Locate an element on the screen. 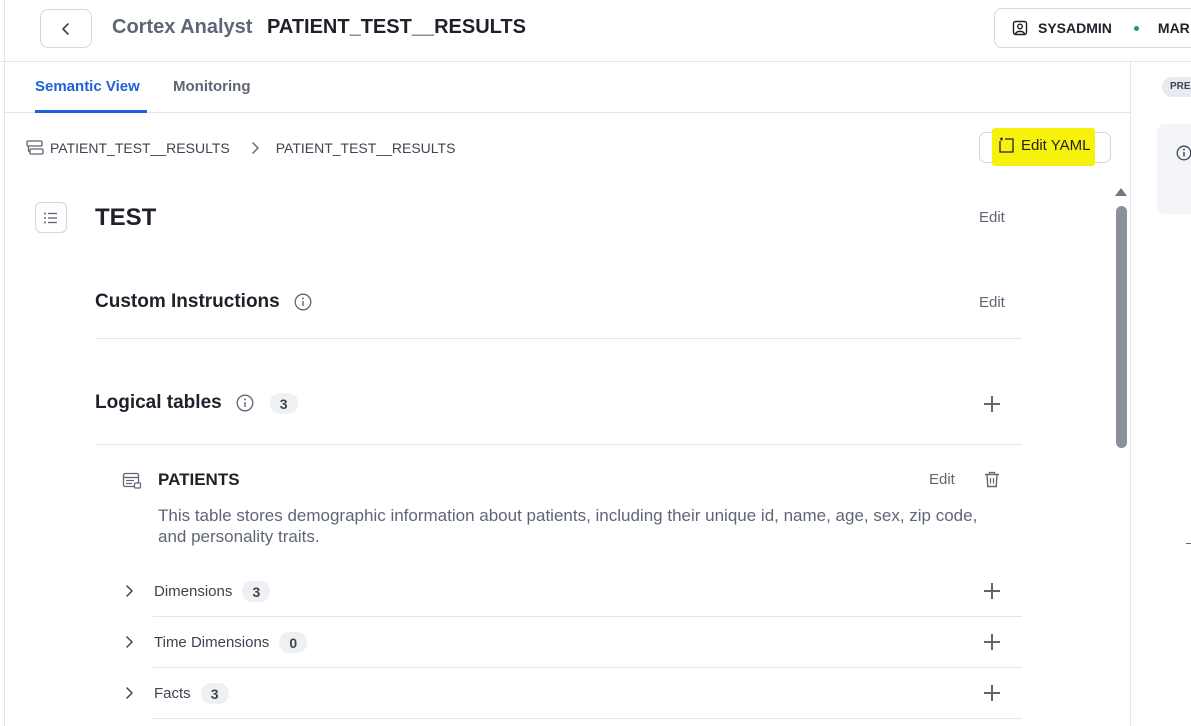 The width and height of the screenshot is (1191, 726). edit-table-button: Edit is located at coordinates (942, 479).